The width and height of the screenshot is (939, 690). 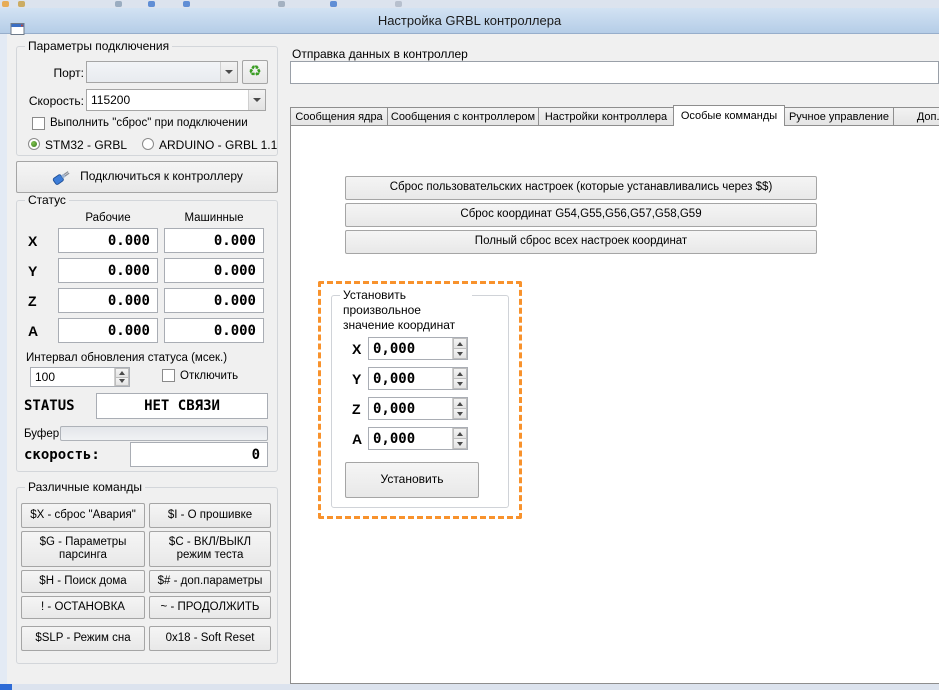 I want to click on tab-controller-settings: Настройки контроллера, so click(x=606, y=116).